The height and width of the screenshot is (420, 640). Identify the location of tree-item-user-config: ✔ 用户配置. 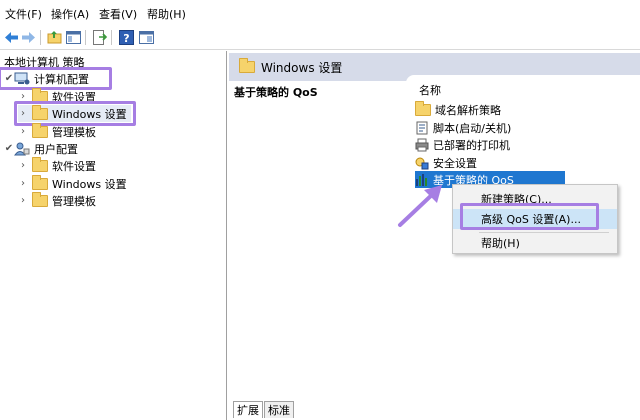
(41, 148).